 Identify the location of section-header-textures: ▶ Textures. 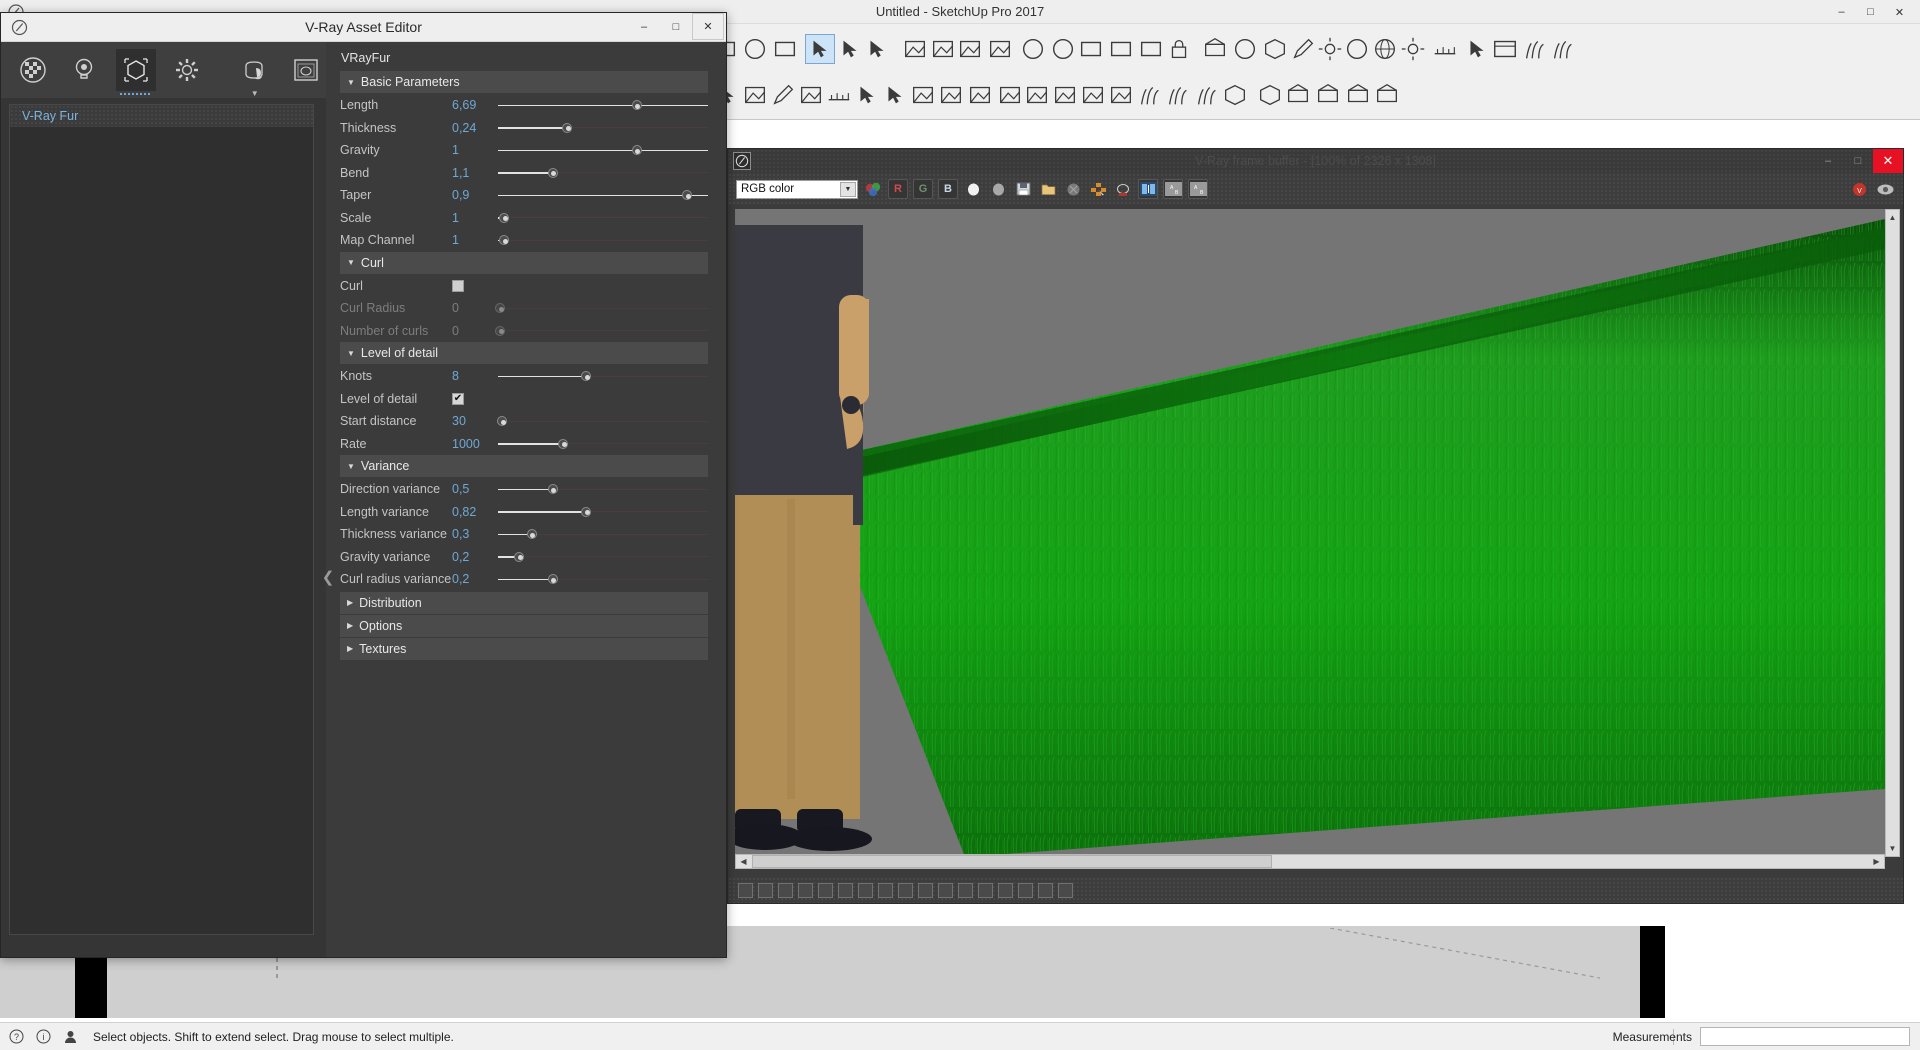
(524, 648).